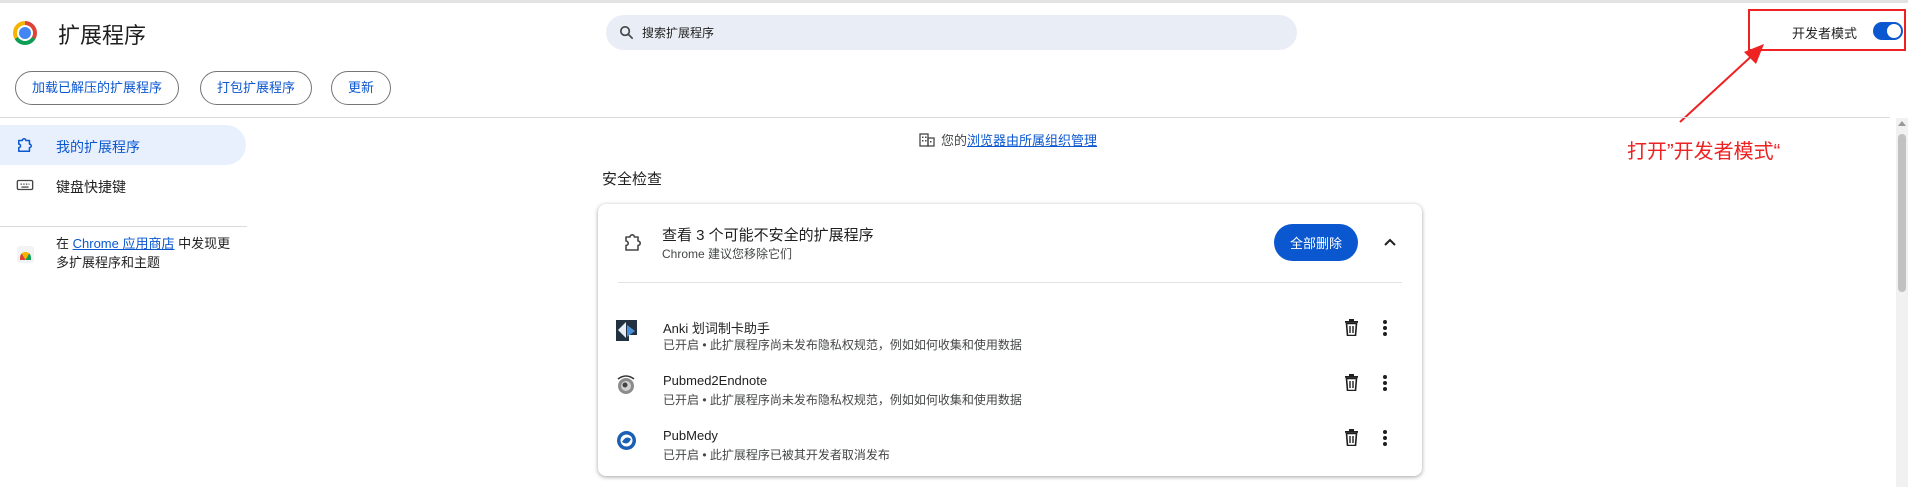 This screenshot has height=487, width=1908. Describe the element at coordinates (123, 226) in the screenshot. I see `sidebar-divider` at that location.